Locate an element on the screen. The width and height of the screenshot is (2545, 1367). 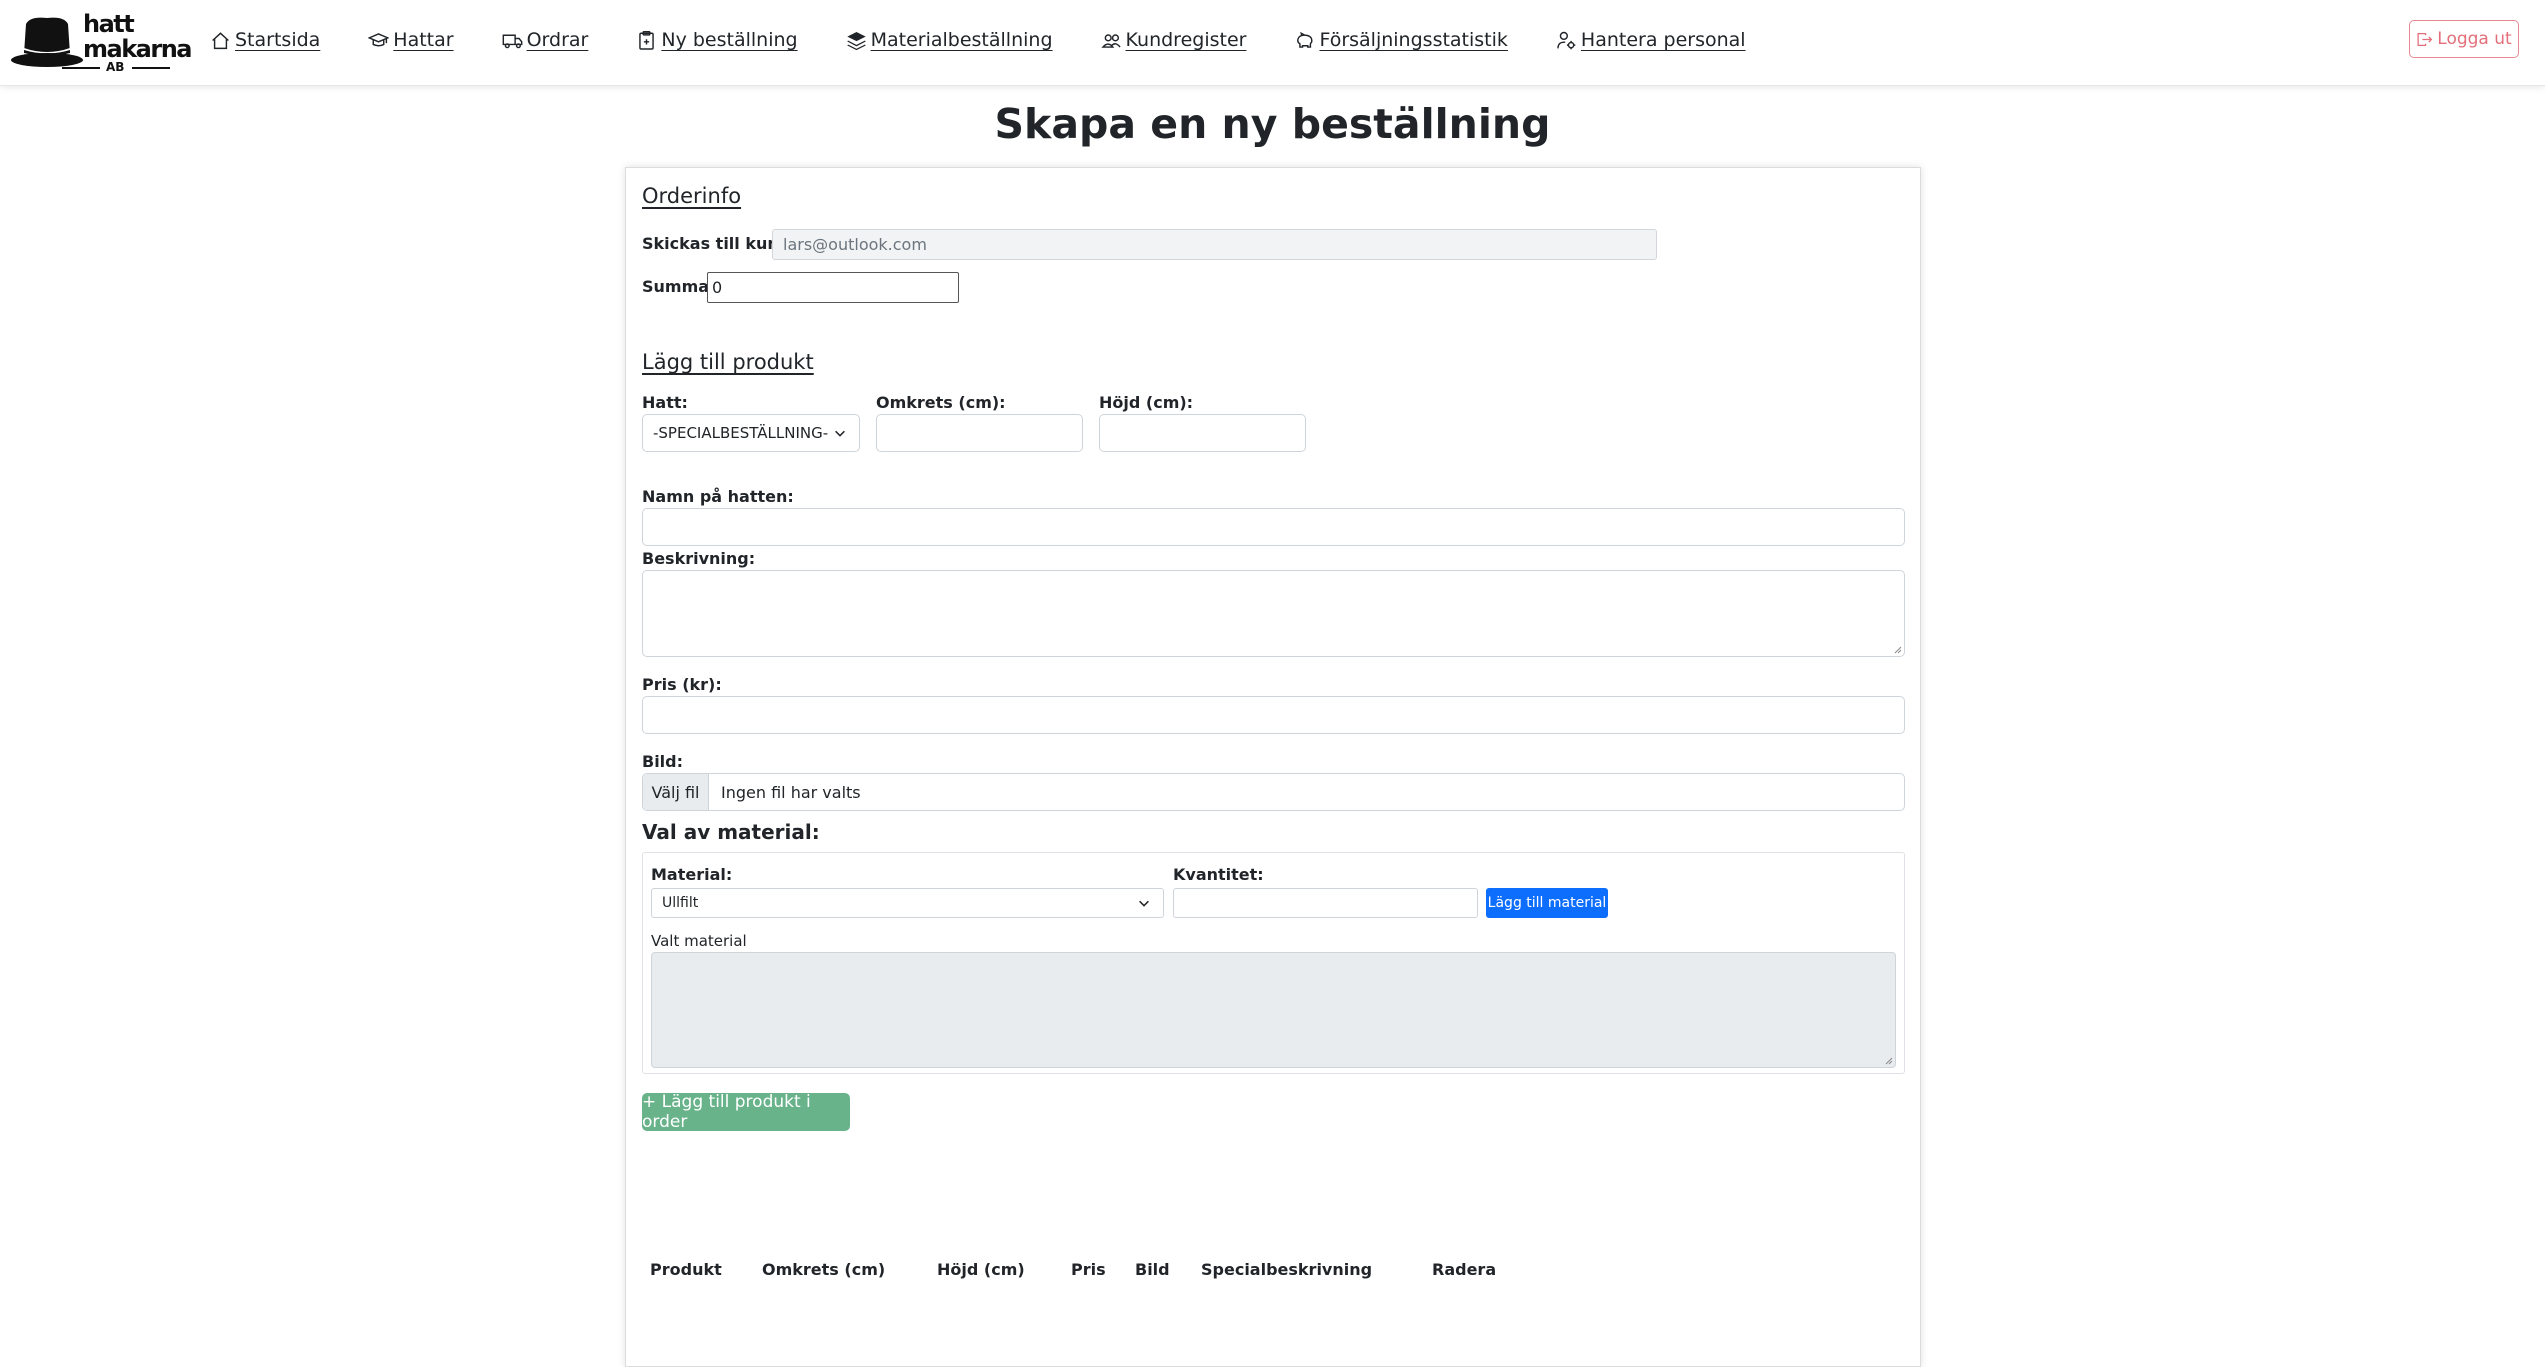
add-material-button: Lägg till material is located at coordinates (1547, 903).